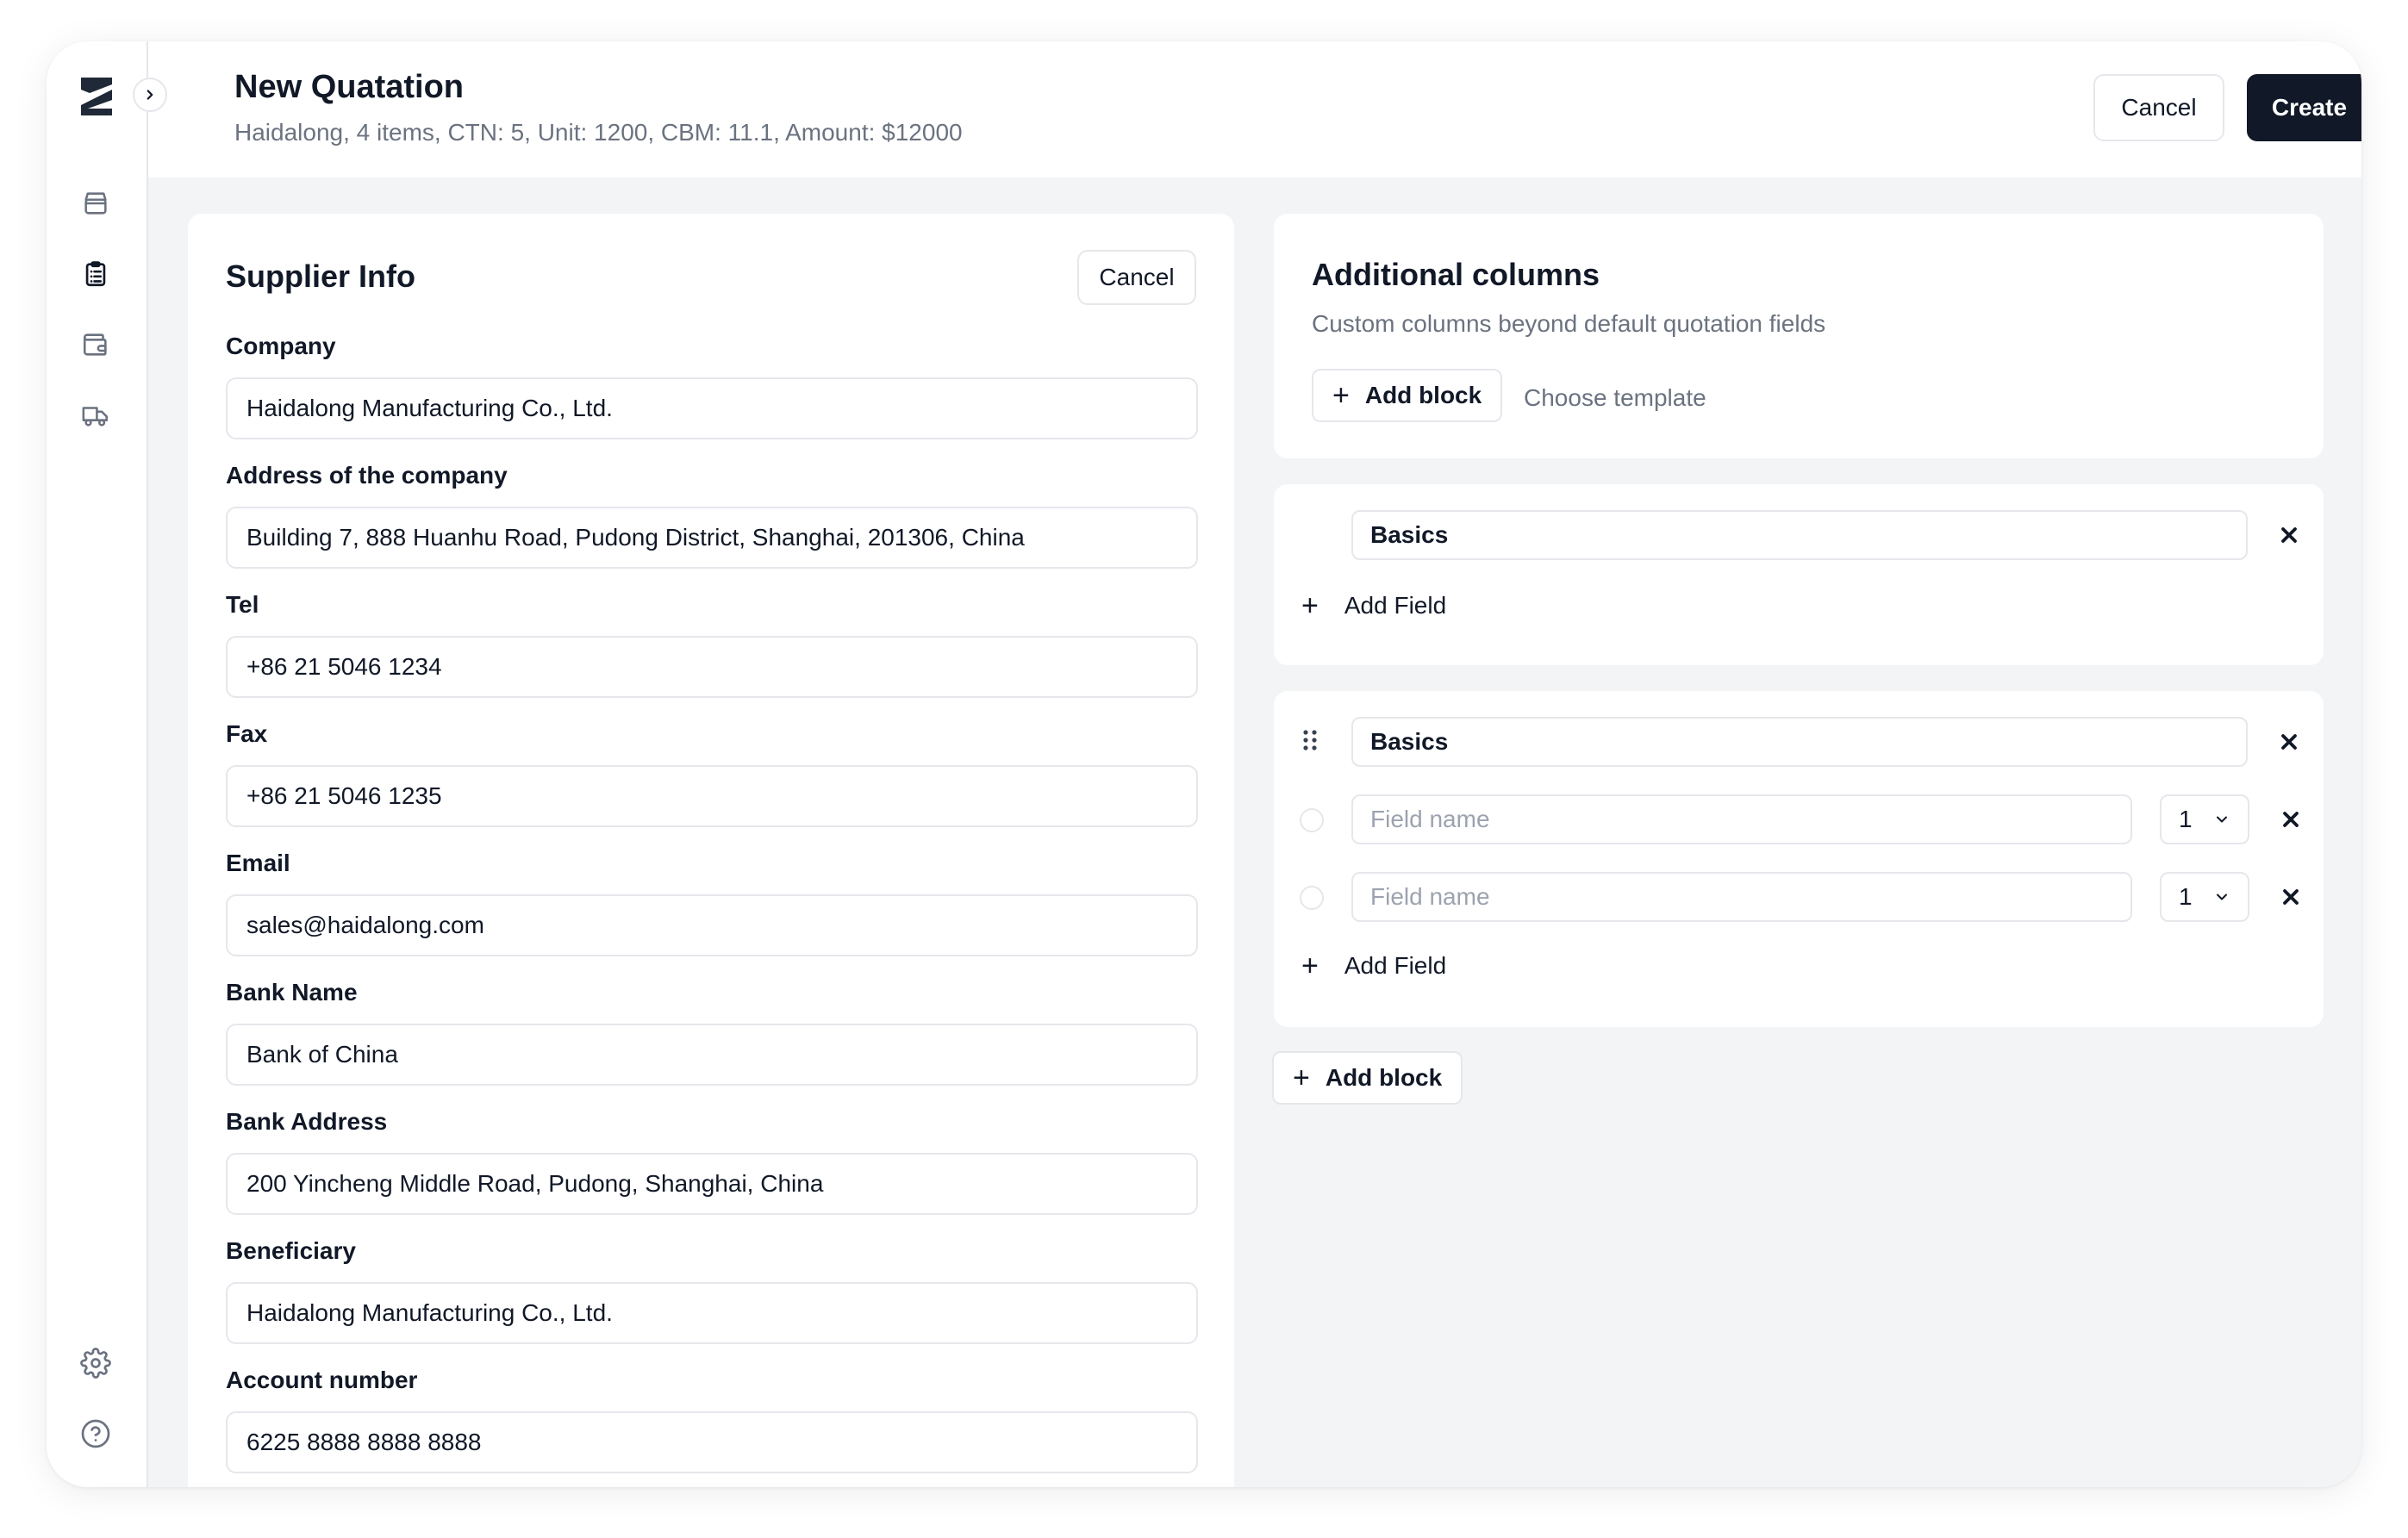  I want to click on gear-icon, so click(95, 1363).